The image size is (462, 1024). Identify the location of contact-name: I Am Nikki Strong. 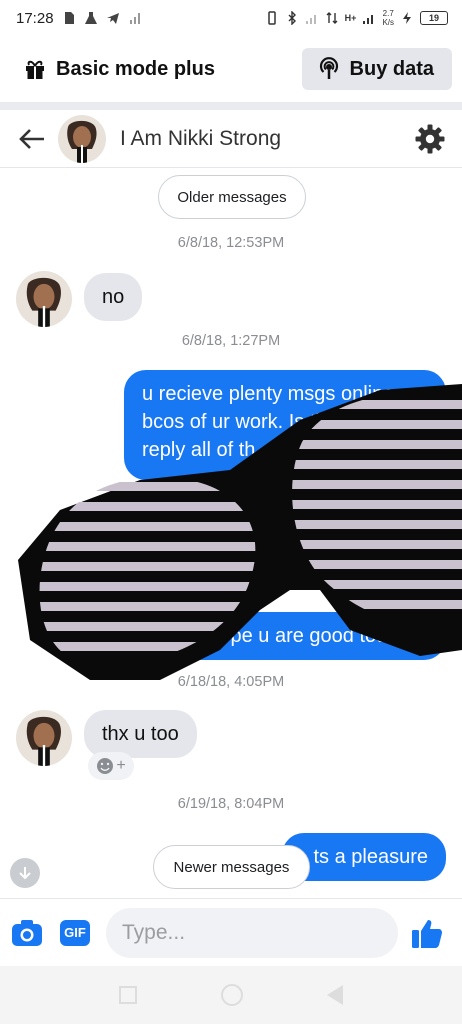
(267, 139).